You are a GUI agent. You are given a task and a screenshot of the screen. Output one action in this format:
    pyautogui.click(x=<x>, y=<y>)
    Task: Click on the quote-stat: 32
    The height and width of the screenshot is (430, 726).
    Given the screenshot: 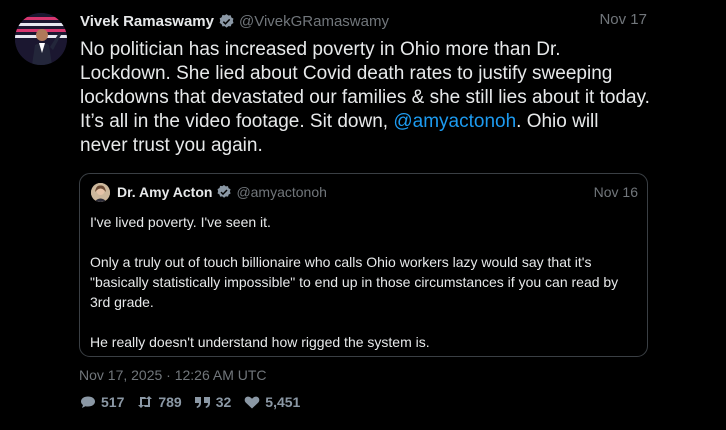 What is the action you would take?
    pyautogui.click(x=213, y=402)
    